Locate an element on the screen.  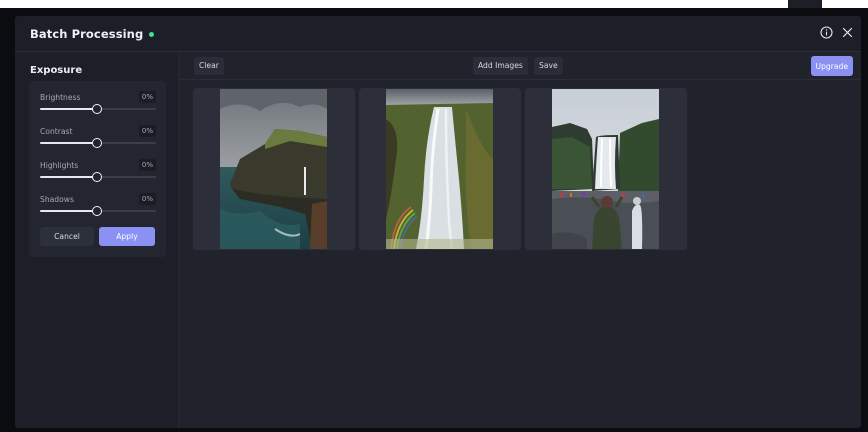
close-icon is located at coordinates (847, 32).